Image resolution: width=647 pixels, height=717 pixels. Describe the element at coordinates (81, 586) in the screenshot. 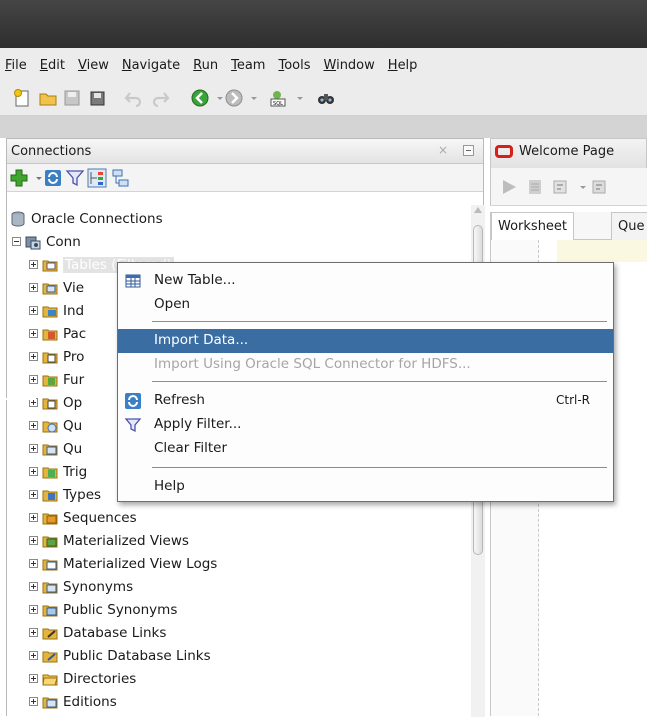

I see `tree-node: Synonyms` at that location.